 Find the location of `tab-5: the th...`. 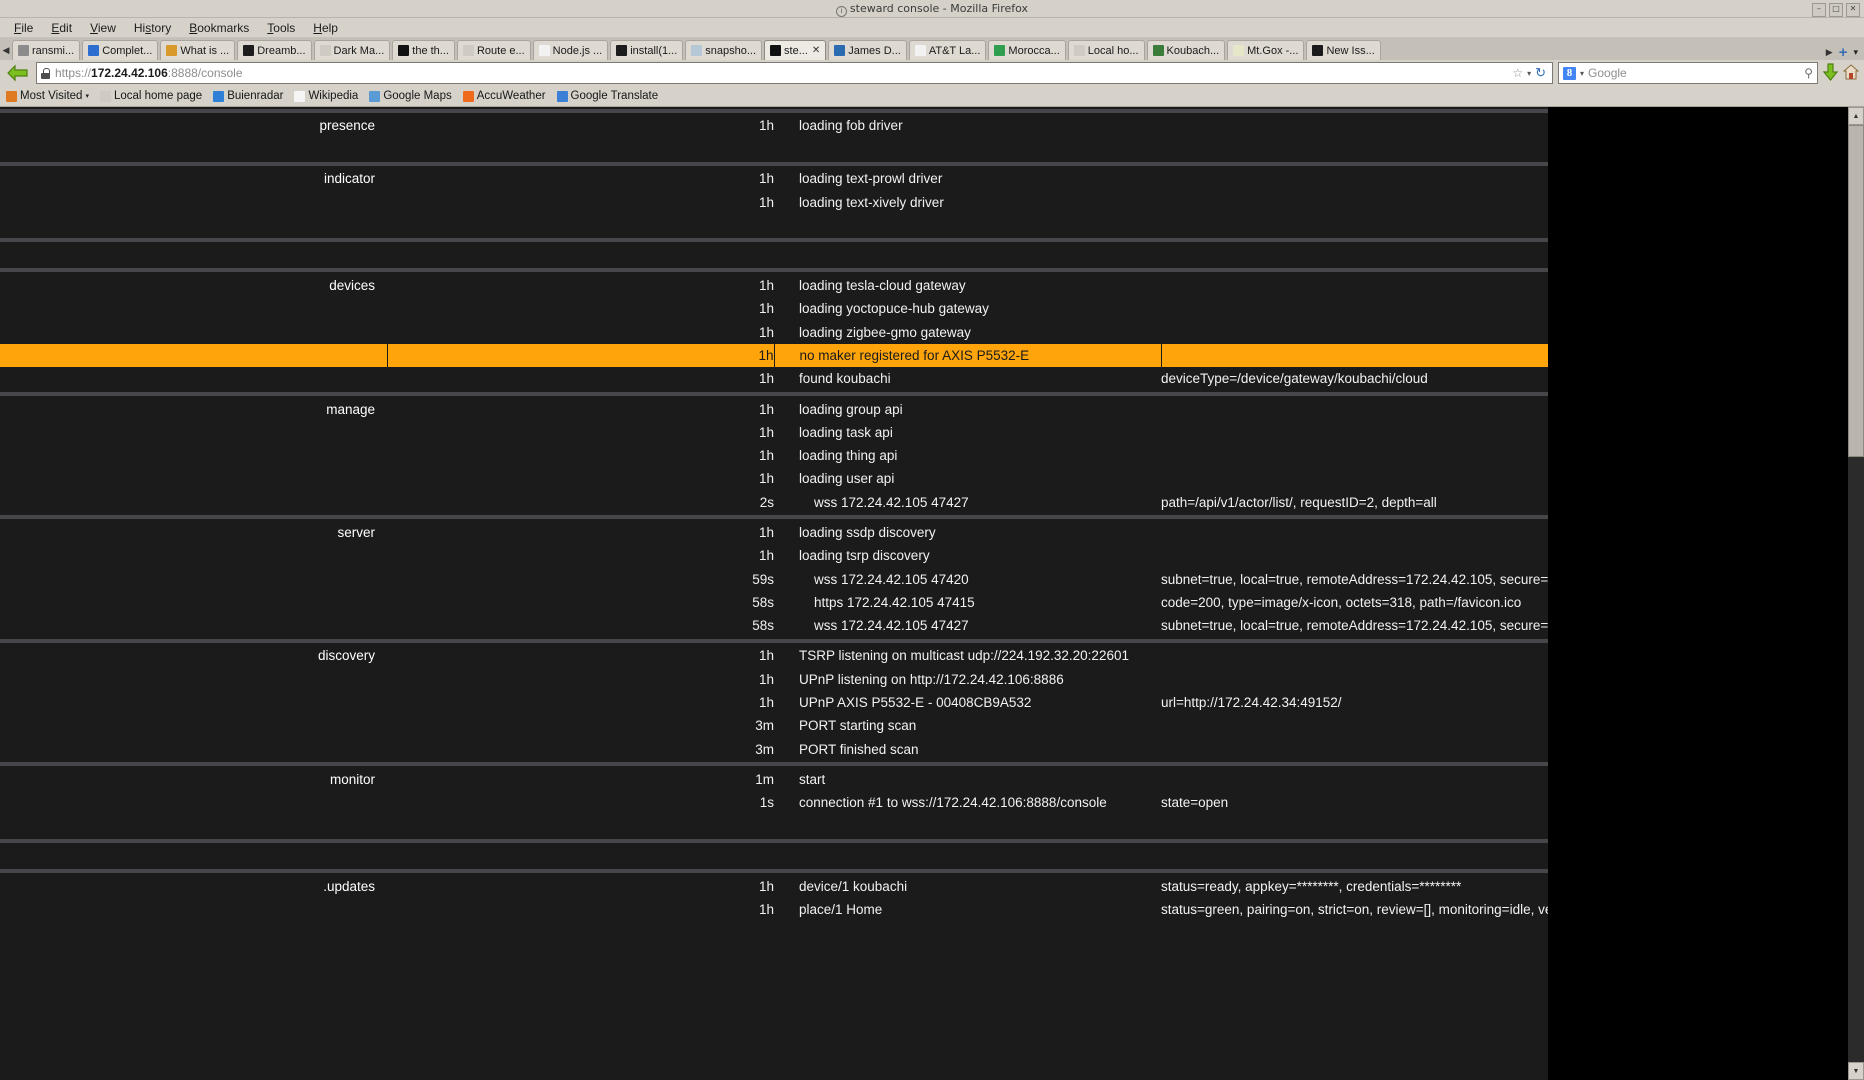

tab-5: the th... is located at coordinates (423, 50).